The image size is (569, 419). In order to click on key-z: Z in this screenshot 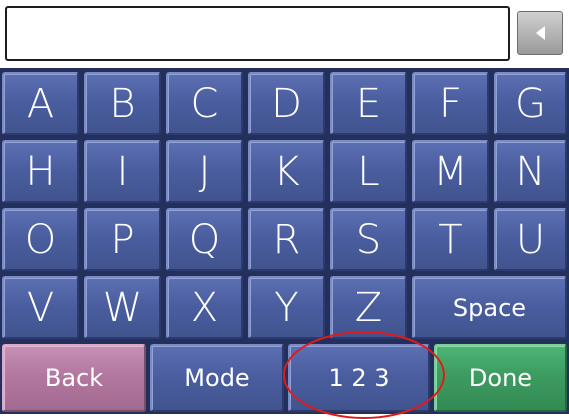, I will do `click(368, 307)`.